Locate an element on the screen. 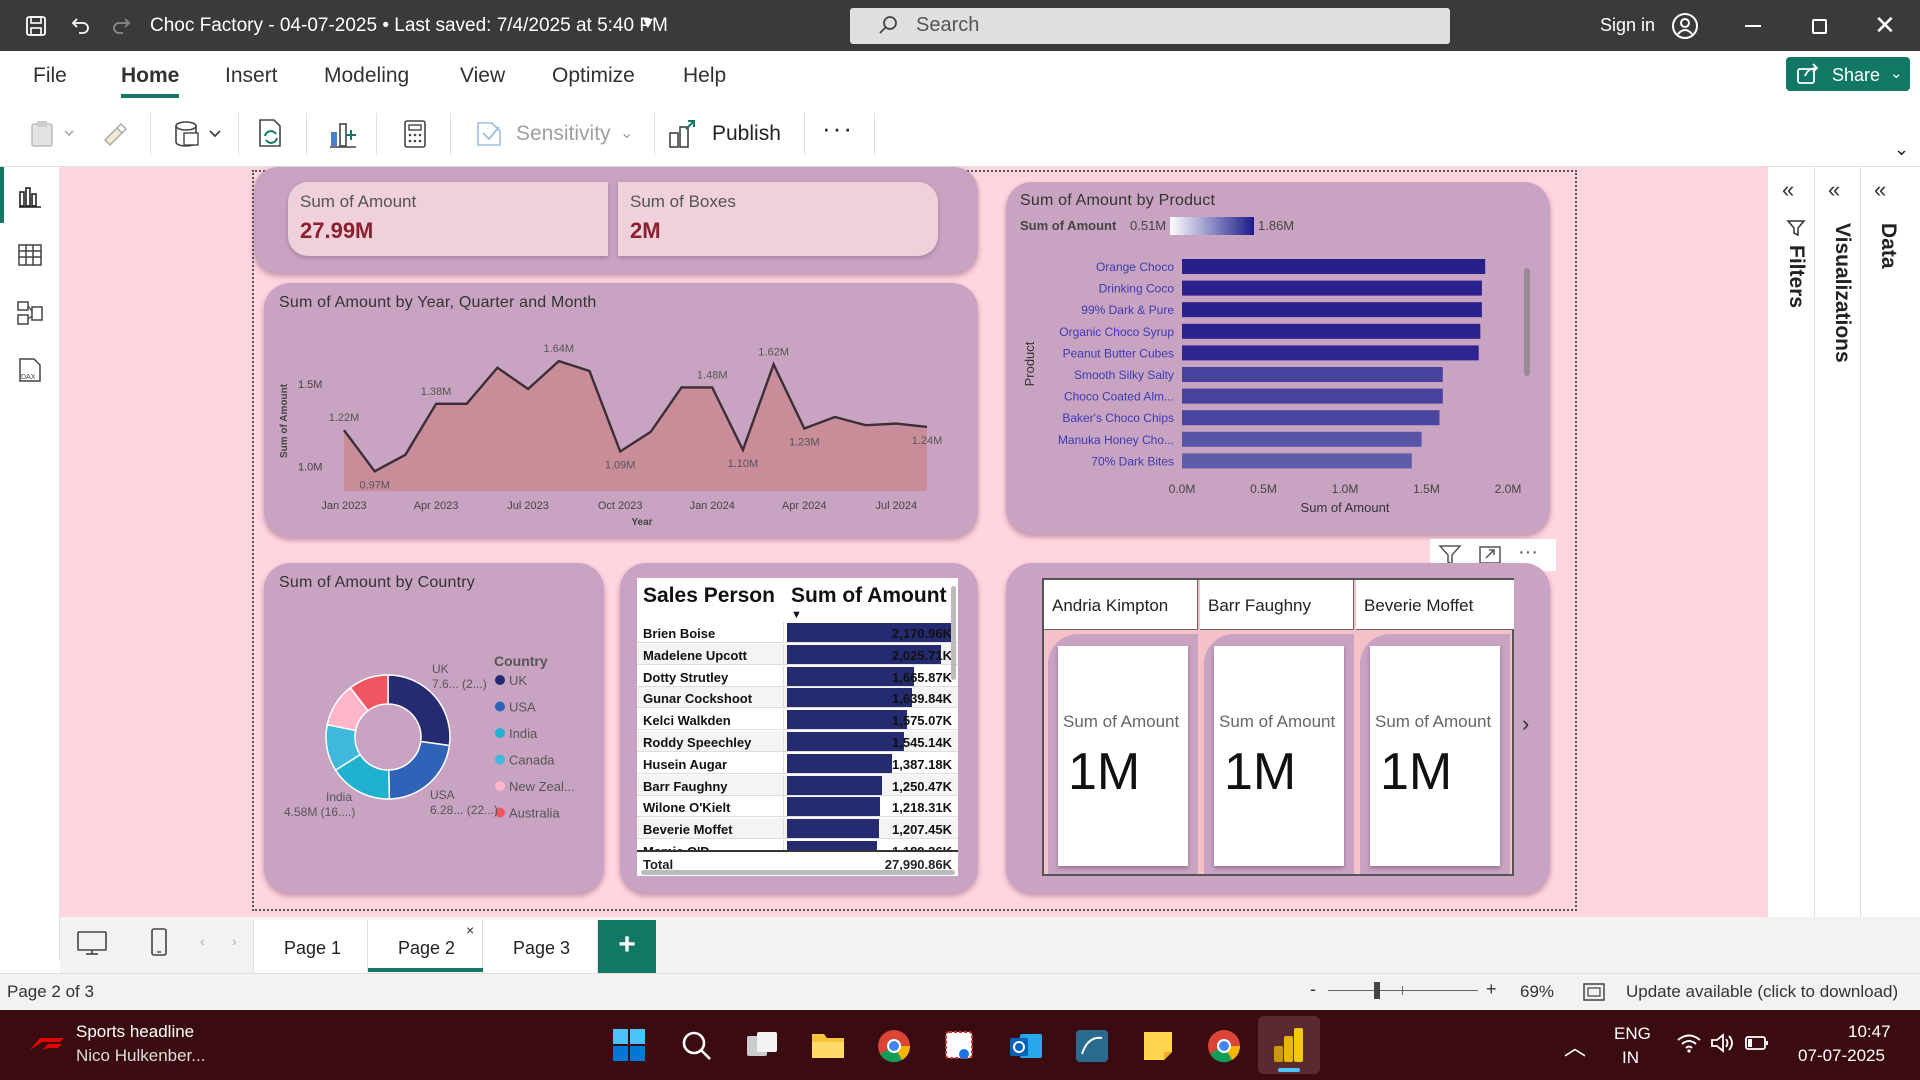 The width and height of the screenshot is (1920, 1080). zoom-slider-thumb is located at coordinates (1377, 990).